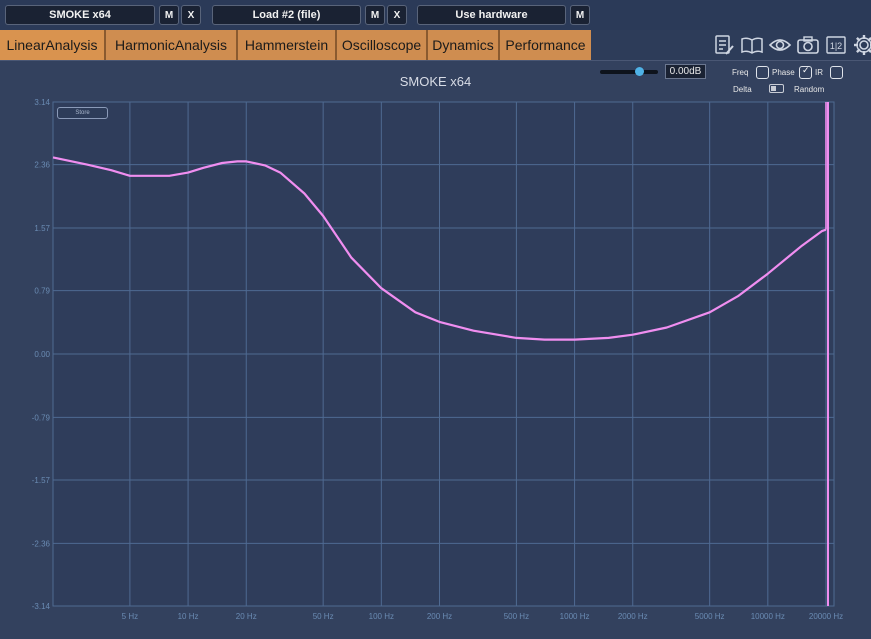 The image size is (871, 639). What do you see at coordinates (516, 616) in the screenshot?
I see `x-tick-label: 500 Hz` at bounding box center [516, 616].